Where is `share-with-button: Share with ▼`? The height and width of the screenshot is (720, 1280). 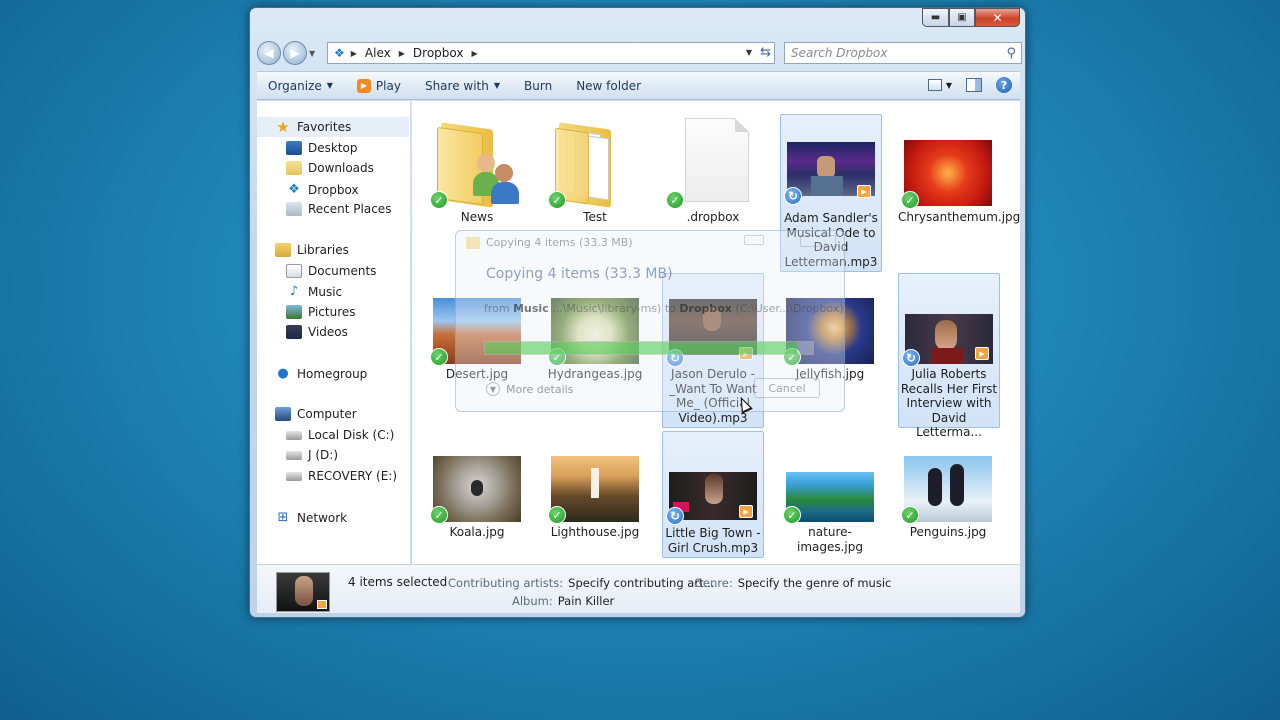 share-with-button: Share with ▼ is located at coordinates (462, 86).